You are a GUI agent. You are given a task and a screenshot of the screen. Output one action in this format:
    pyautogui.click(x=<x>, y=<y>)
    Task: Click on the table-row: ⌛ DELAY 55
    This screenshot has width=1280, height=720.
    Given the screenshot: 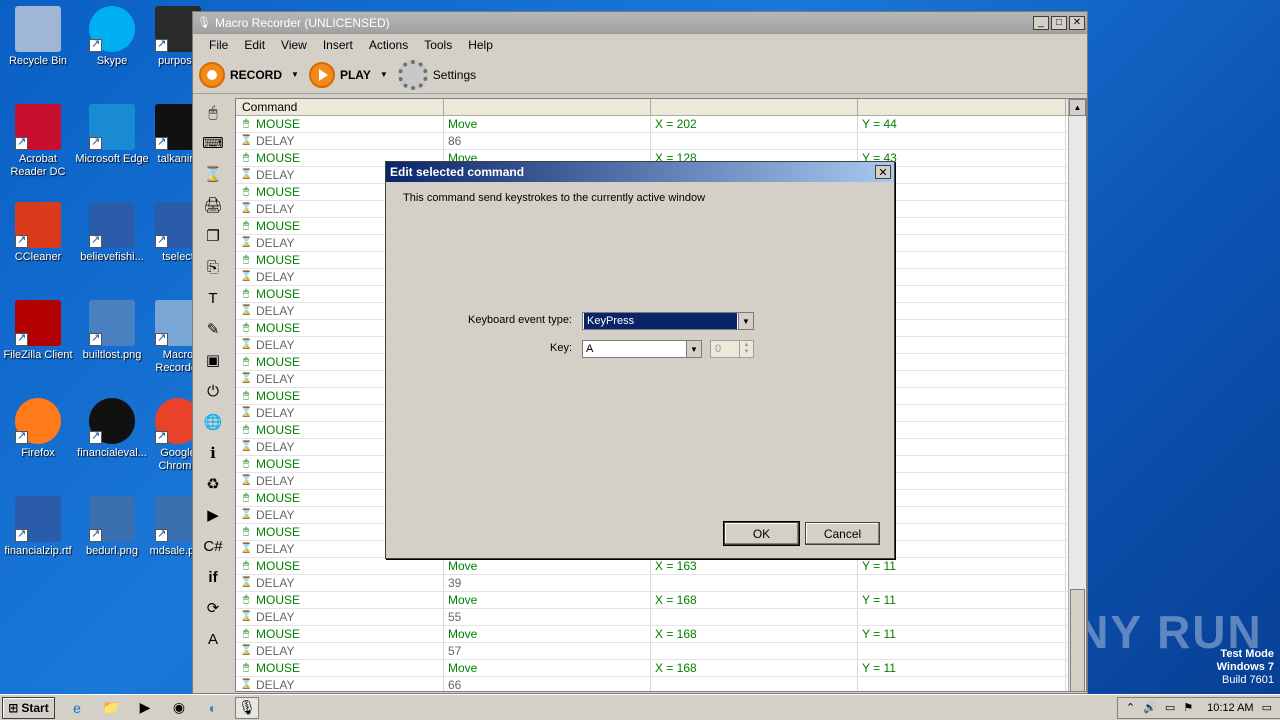 What is the action you would take?
    pyautogui.click(x=661, y=617)
    